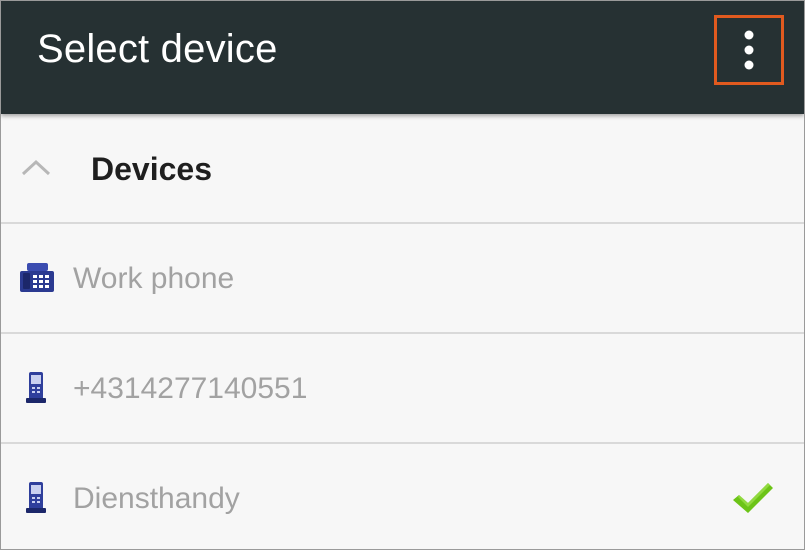  I want to click on overflow-menu-button, so click(749, 50).